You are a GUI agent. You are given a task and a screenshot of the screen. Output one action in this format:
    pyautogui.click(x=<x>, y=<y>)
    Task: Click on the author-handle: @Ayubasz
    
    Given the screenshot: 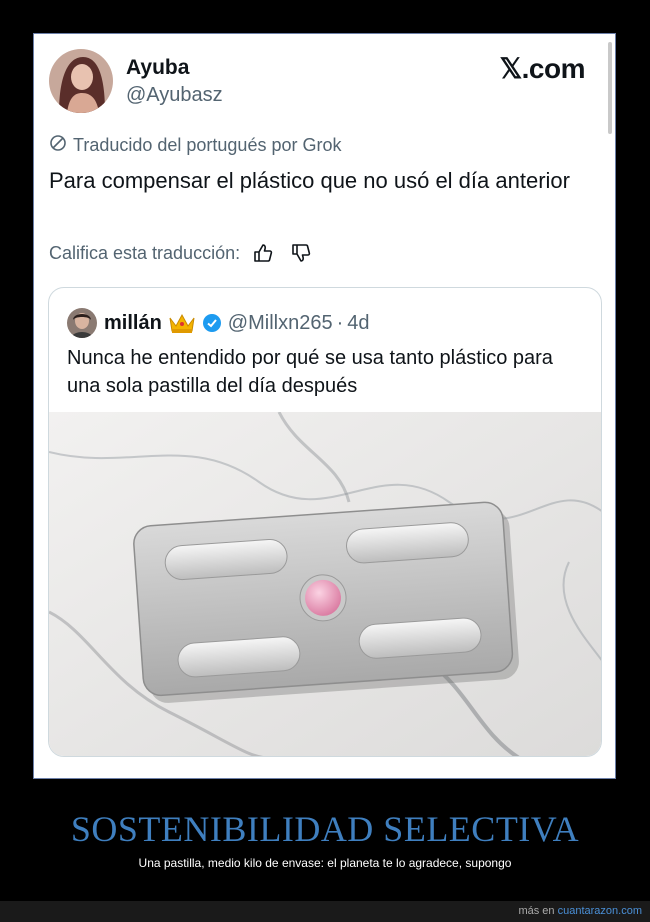 What is the action you would take?
    pyautogui.click(x=174, y=95)
    